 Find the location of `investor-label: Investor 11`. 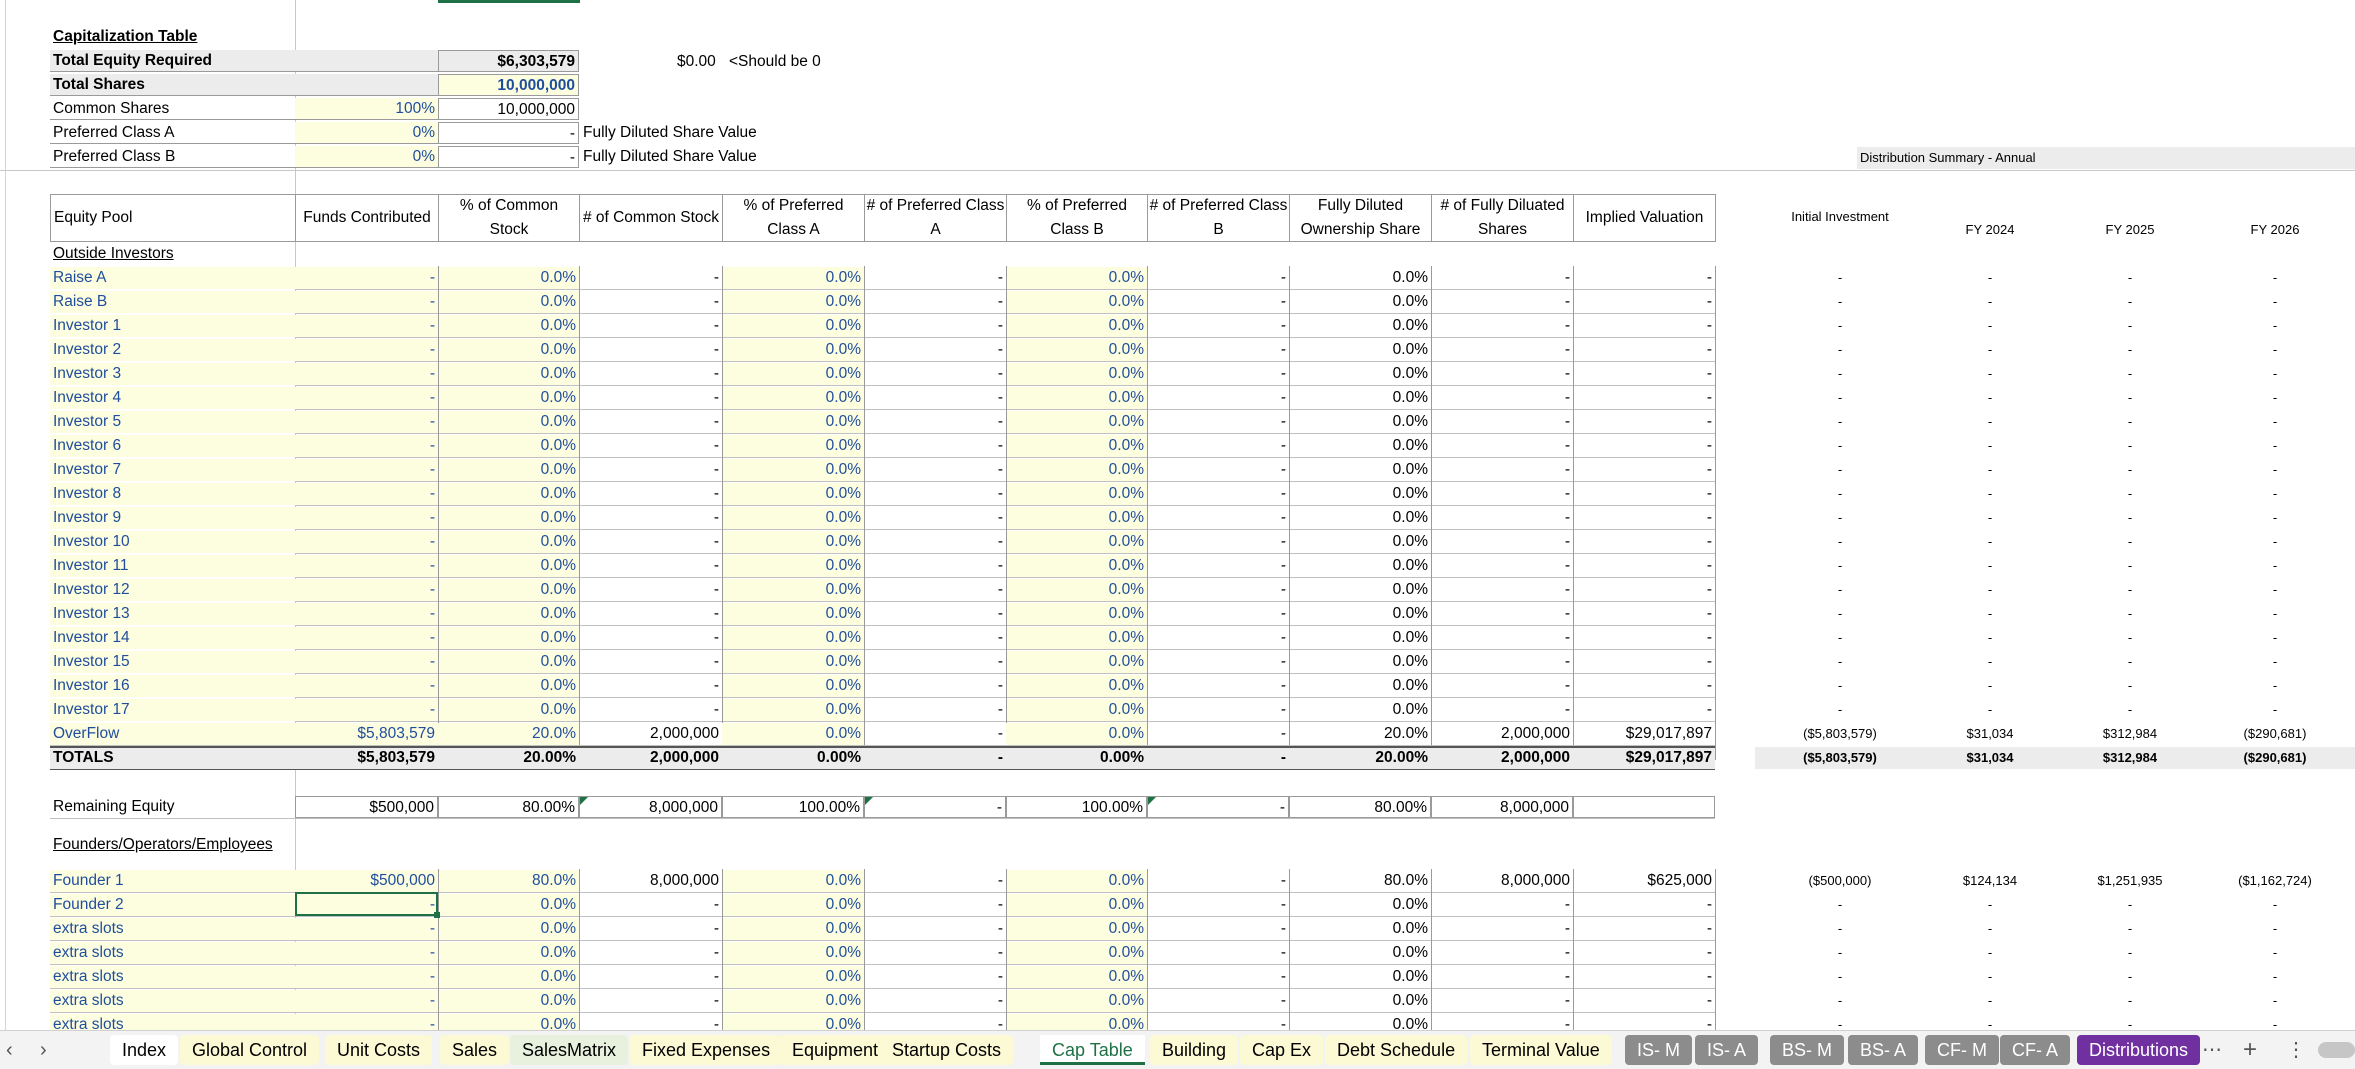

investor-label: Investor 11 is located at coordinates (172, 566).